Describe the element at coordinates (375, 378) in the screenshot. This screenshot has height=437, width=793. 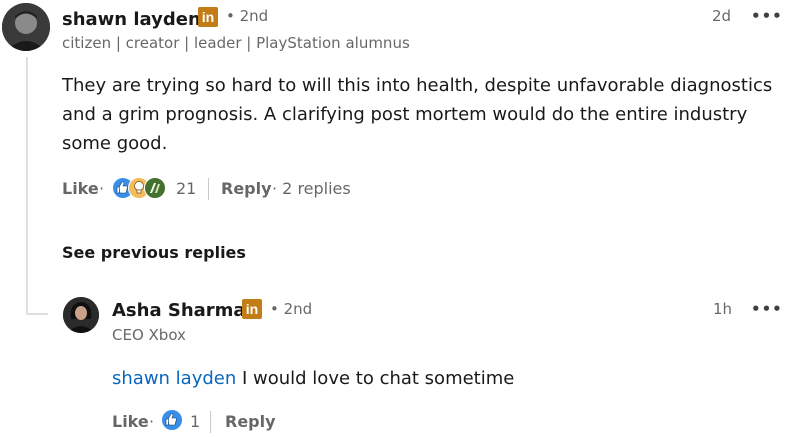
I see `reply-message: I would love to chat sometime` at that location.